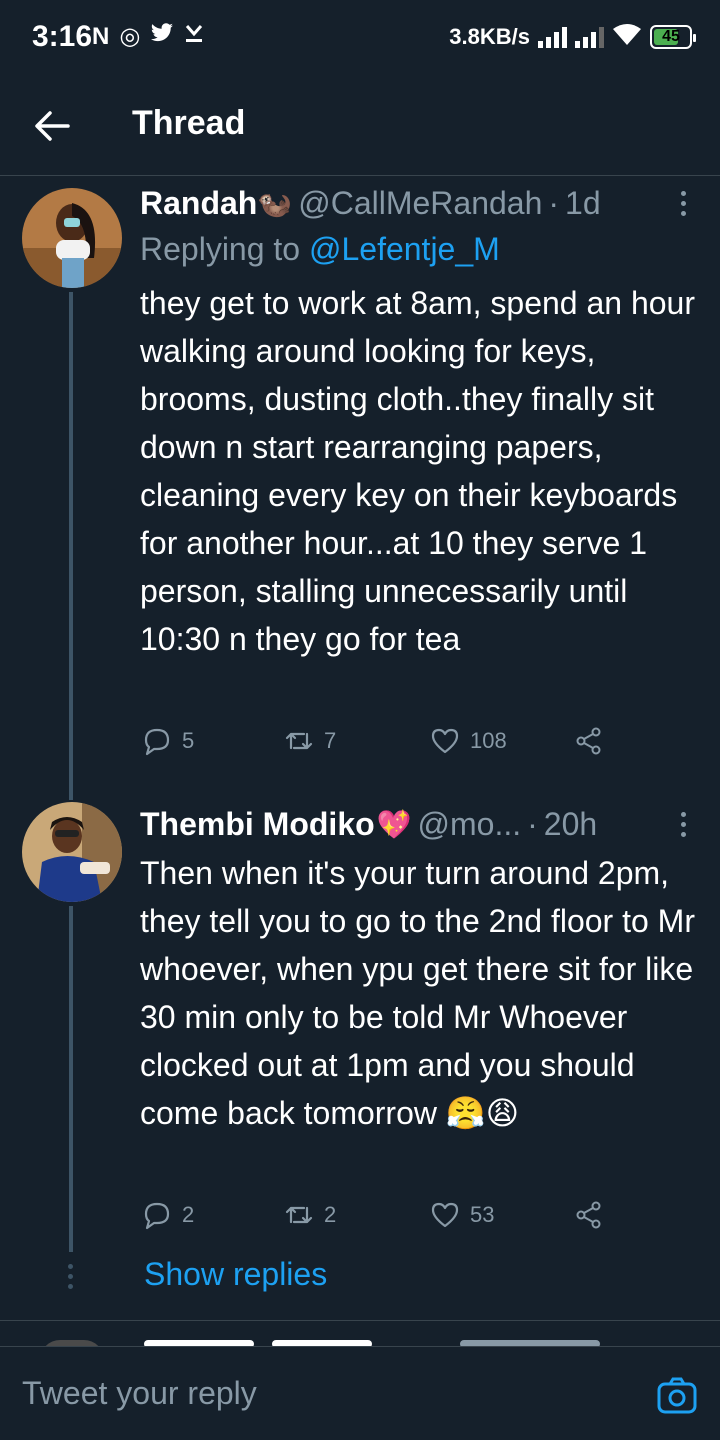 The height and width of the screenshot is (1440, 720). Describe the element at coordinates (157, 1216) in the screenshot. I see `reply-icon` at that location.